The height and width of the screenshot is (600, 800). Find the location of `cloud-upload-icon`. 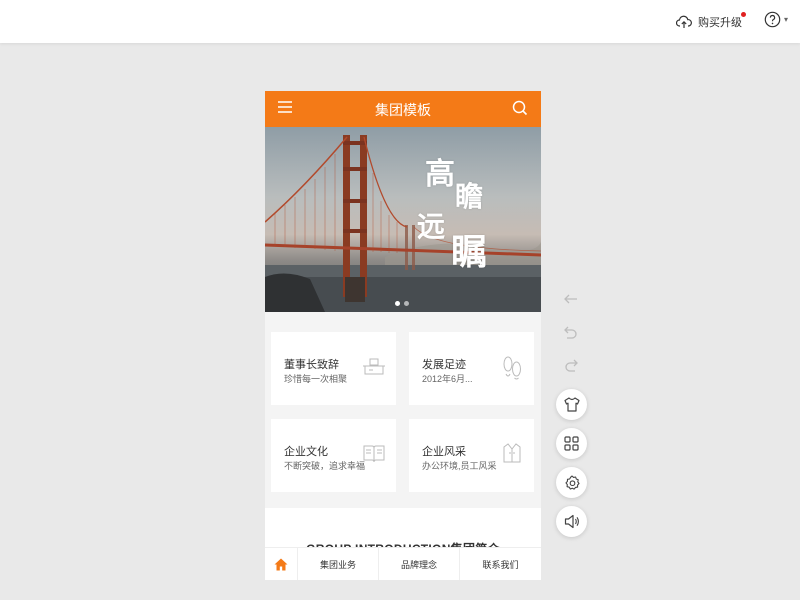

cloud-upload-icon is located at coordinates (684, 21).